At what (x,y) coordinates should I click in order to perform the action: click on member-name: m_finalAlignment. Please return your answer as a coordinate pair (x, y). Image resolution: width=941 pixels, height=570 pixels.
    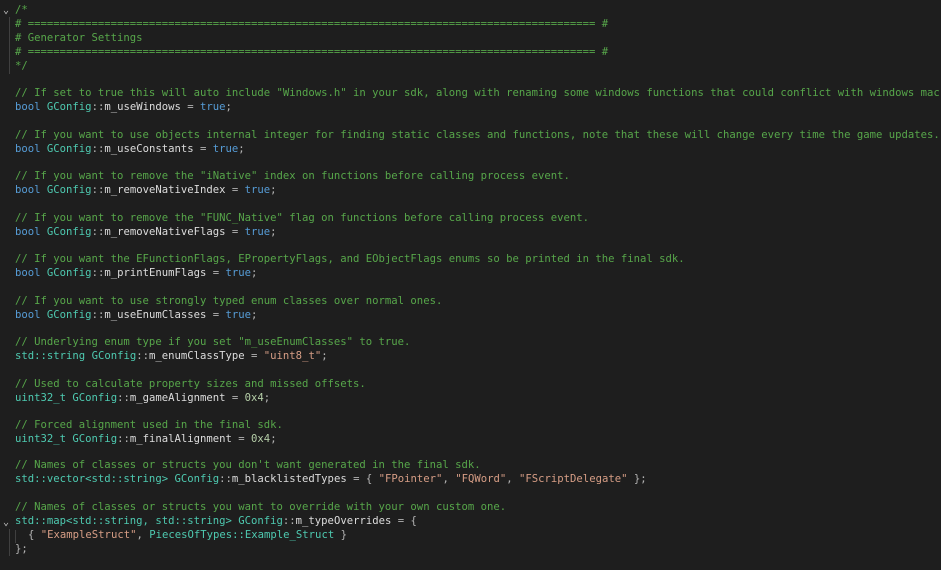
    Looking at the image, I should click on (180, 439).